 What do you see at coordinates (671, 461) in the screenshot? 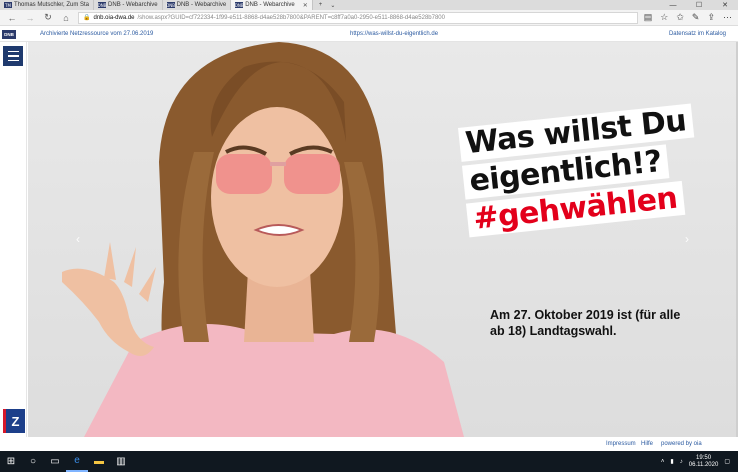
I see `network-icon: ▮` at bounding box center [671, 461].